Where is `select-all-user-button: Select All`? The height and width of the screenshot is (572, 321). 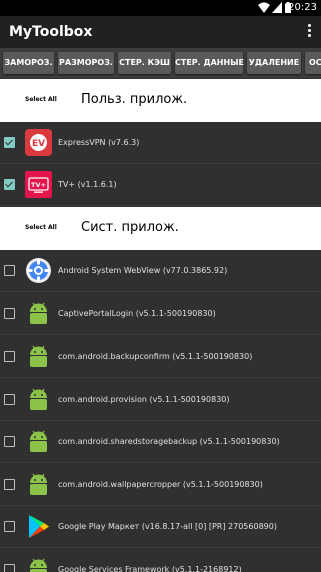
select-all-user-button: Select All is located at coordinates (41, 100).